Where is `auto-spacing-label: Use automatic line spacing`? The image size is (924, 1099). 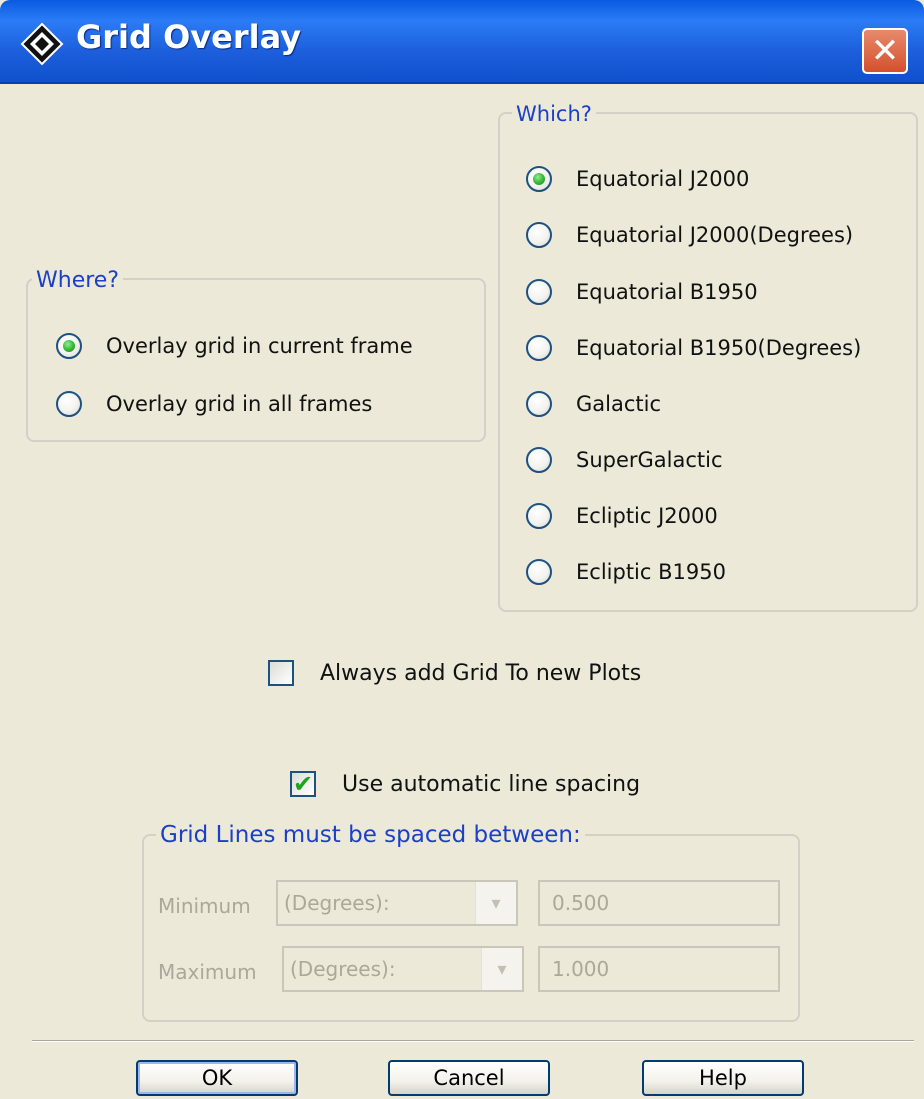
auto-spacing-label: Use automatic line spacing is located at coordinates (491, 784).